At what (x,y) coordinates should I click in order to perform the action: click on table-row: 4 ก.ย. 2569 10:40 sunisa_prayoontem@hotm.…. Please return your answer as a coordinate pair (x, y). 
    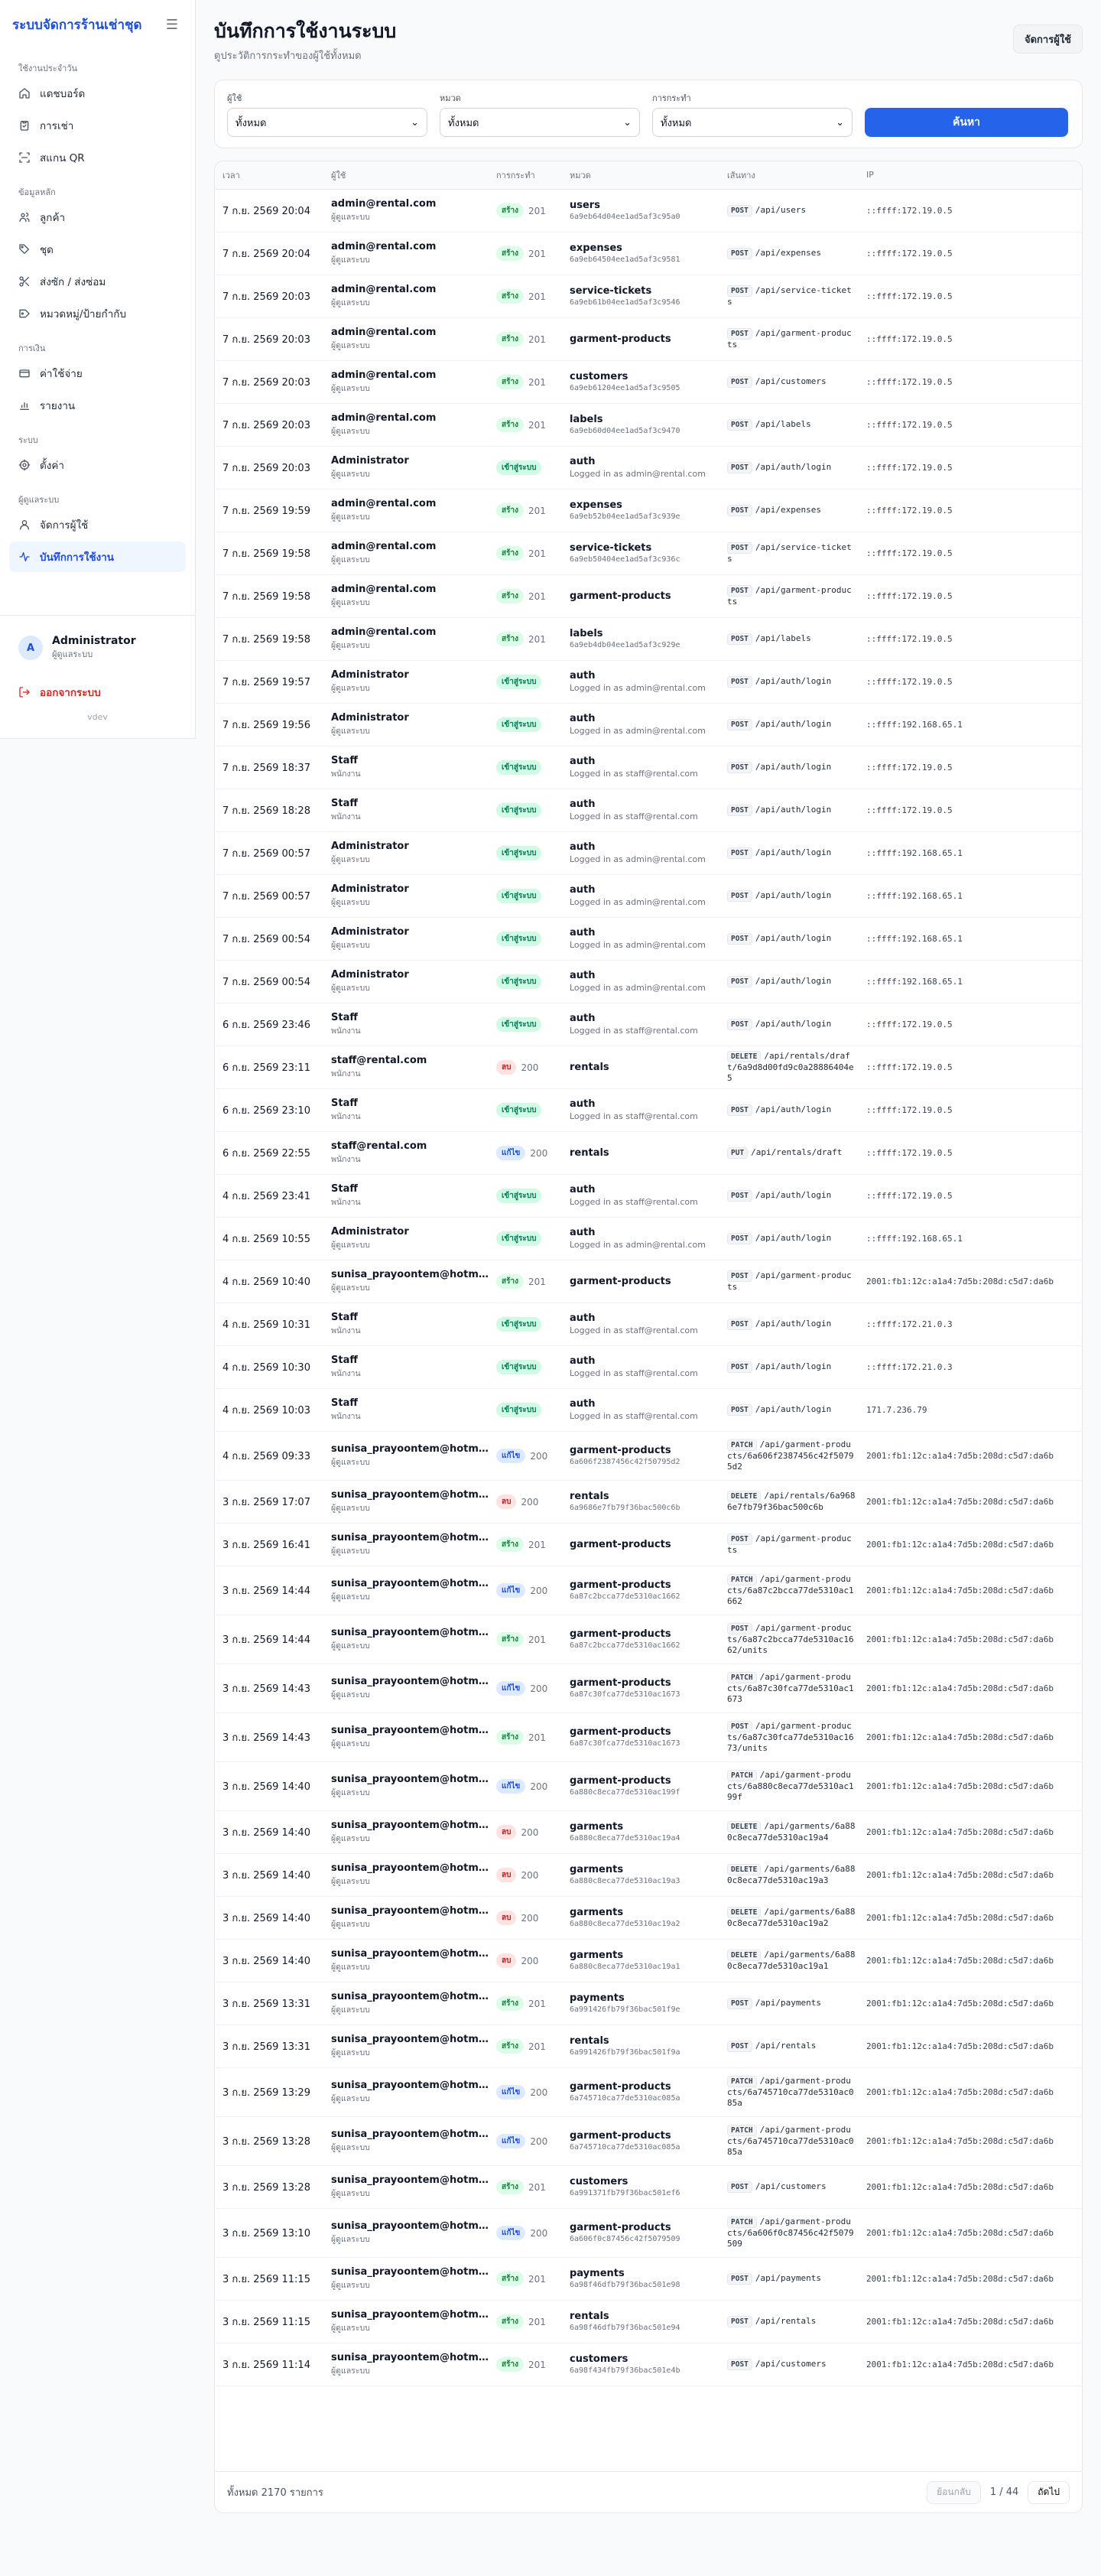
    Looking at the image, I should click on (648, 1281).